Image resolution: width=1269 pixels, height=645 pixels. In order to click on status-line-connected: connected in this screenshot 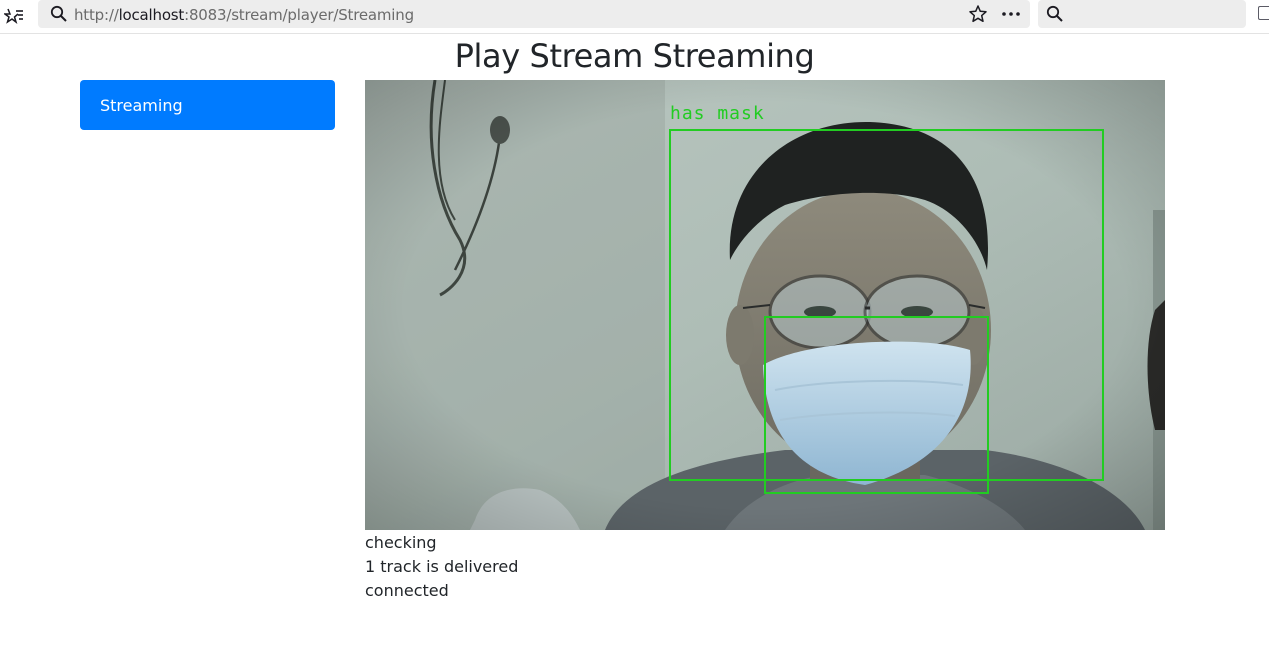, I will do `click(407, 590)`.